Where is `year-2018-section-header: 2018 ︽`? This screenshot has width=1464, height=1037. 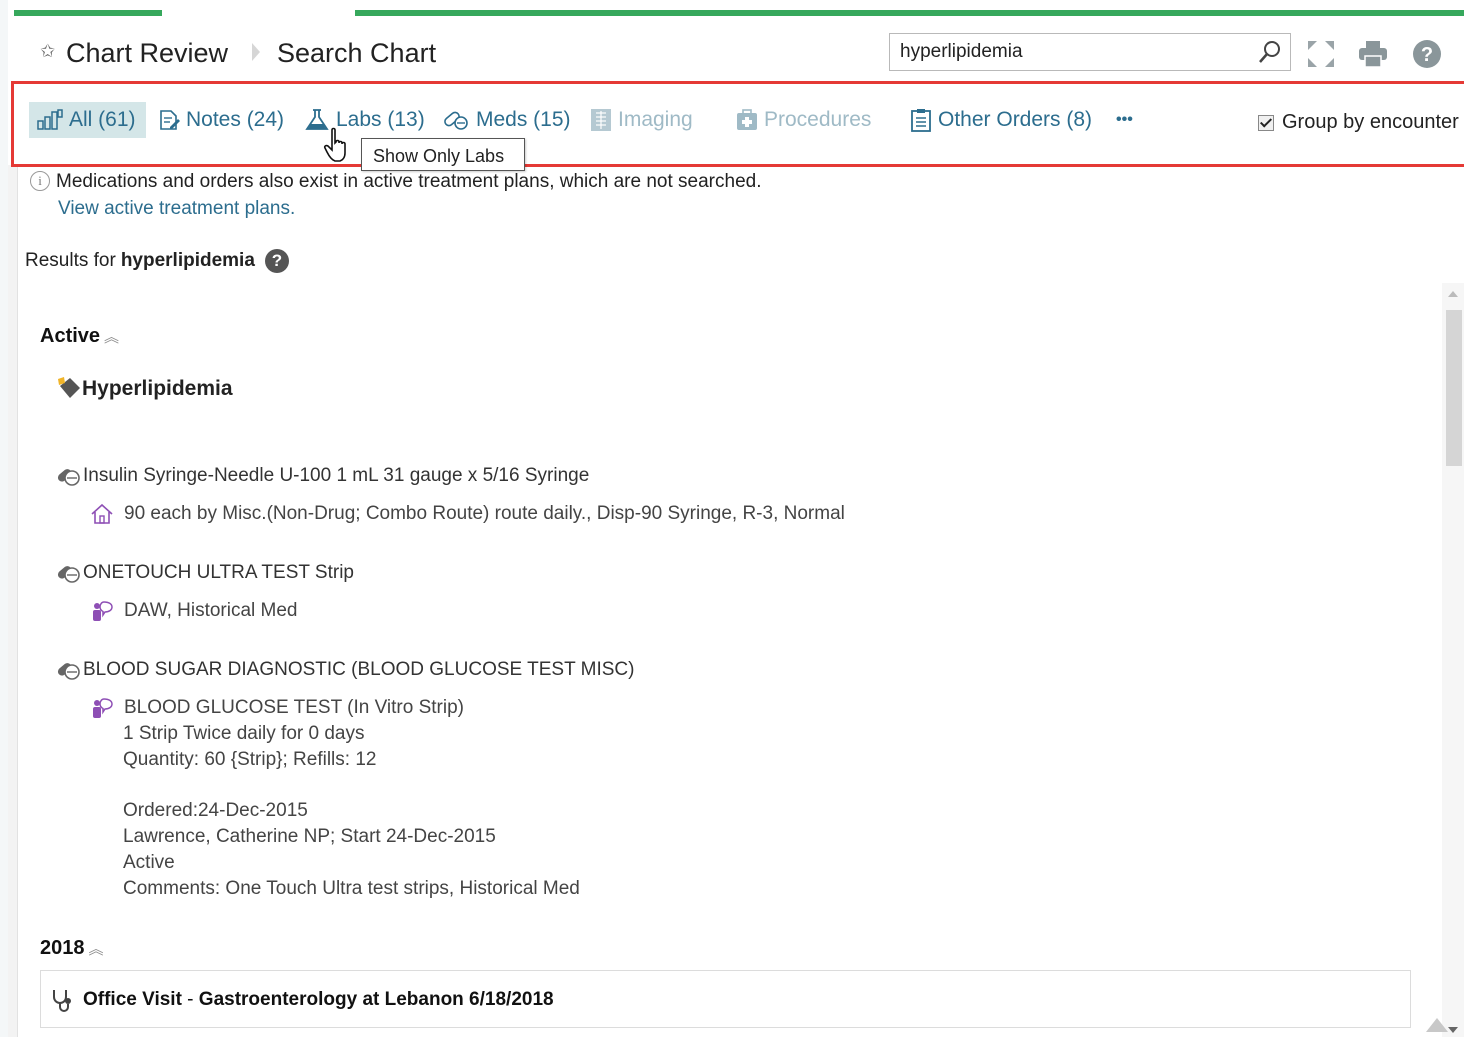 year-2018-section-header: 2018 ︽ is located at coordinates (72, 948).